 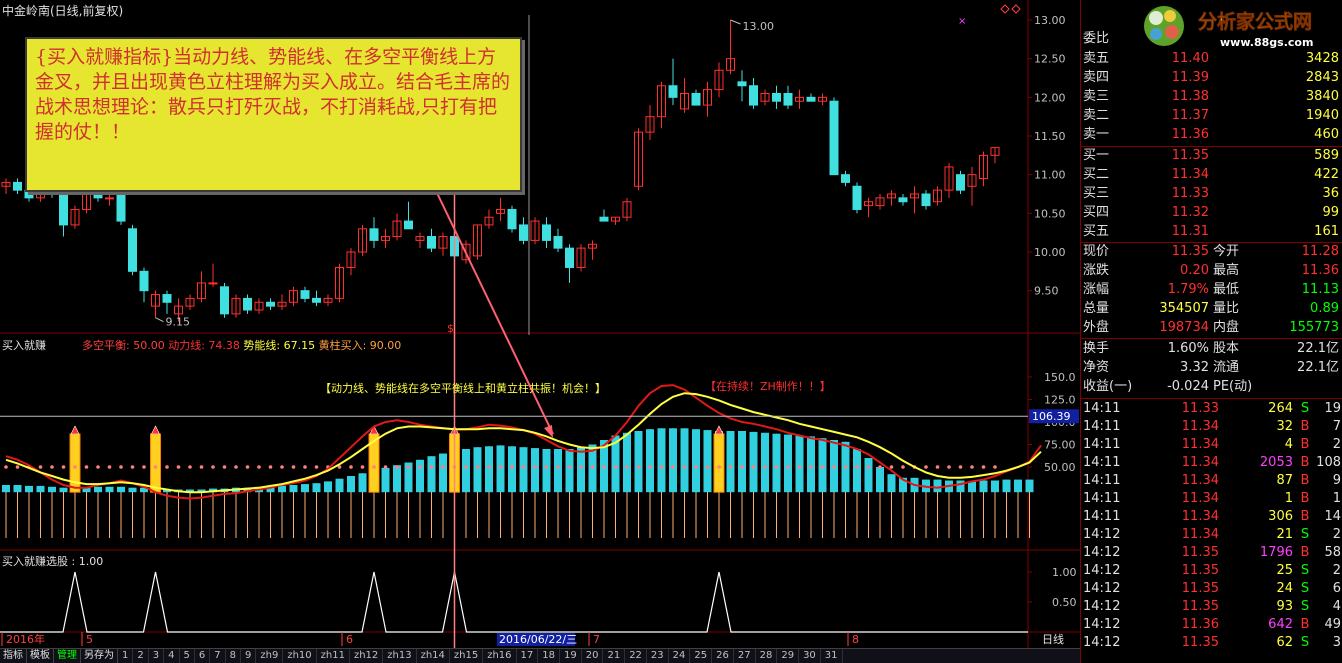 What do you see at coordinates (187, 656) in the screenshot?
I see `indicator-slot-tab: 5` at bounding box center [187, 656].